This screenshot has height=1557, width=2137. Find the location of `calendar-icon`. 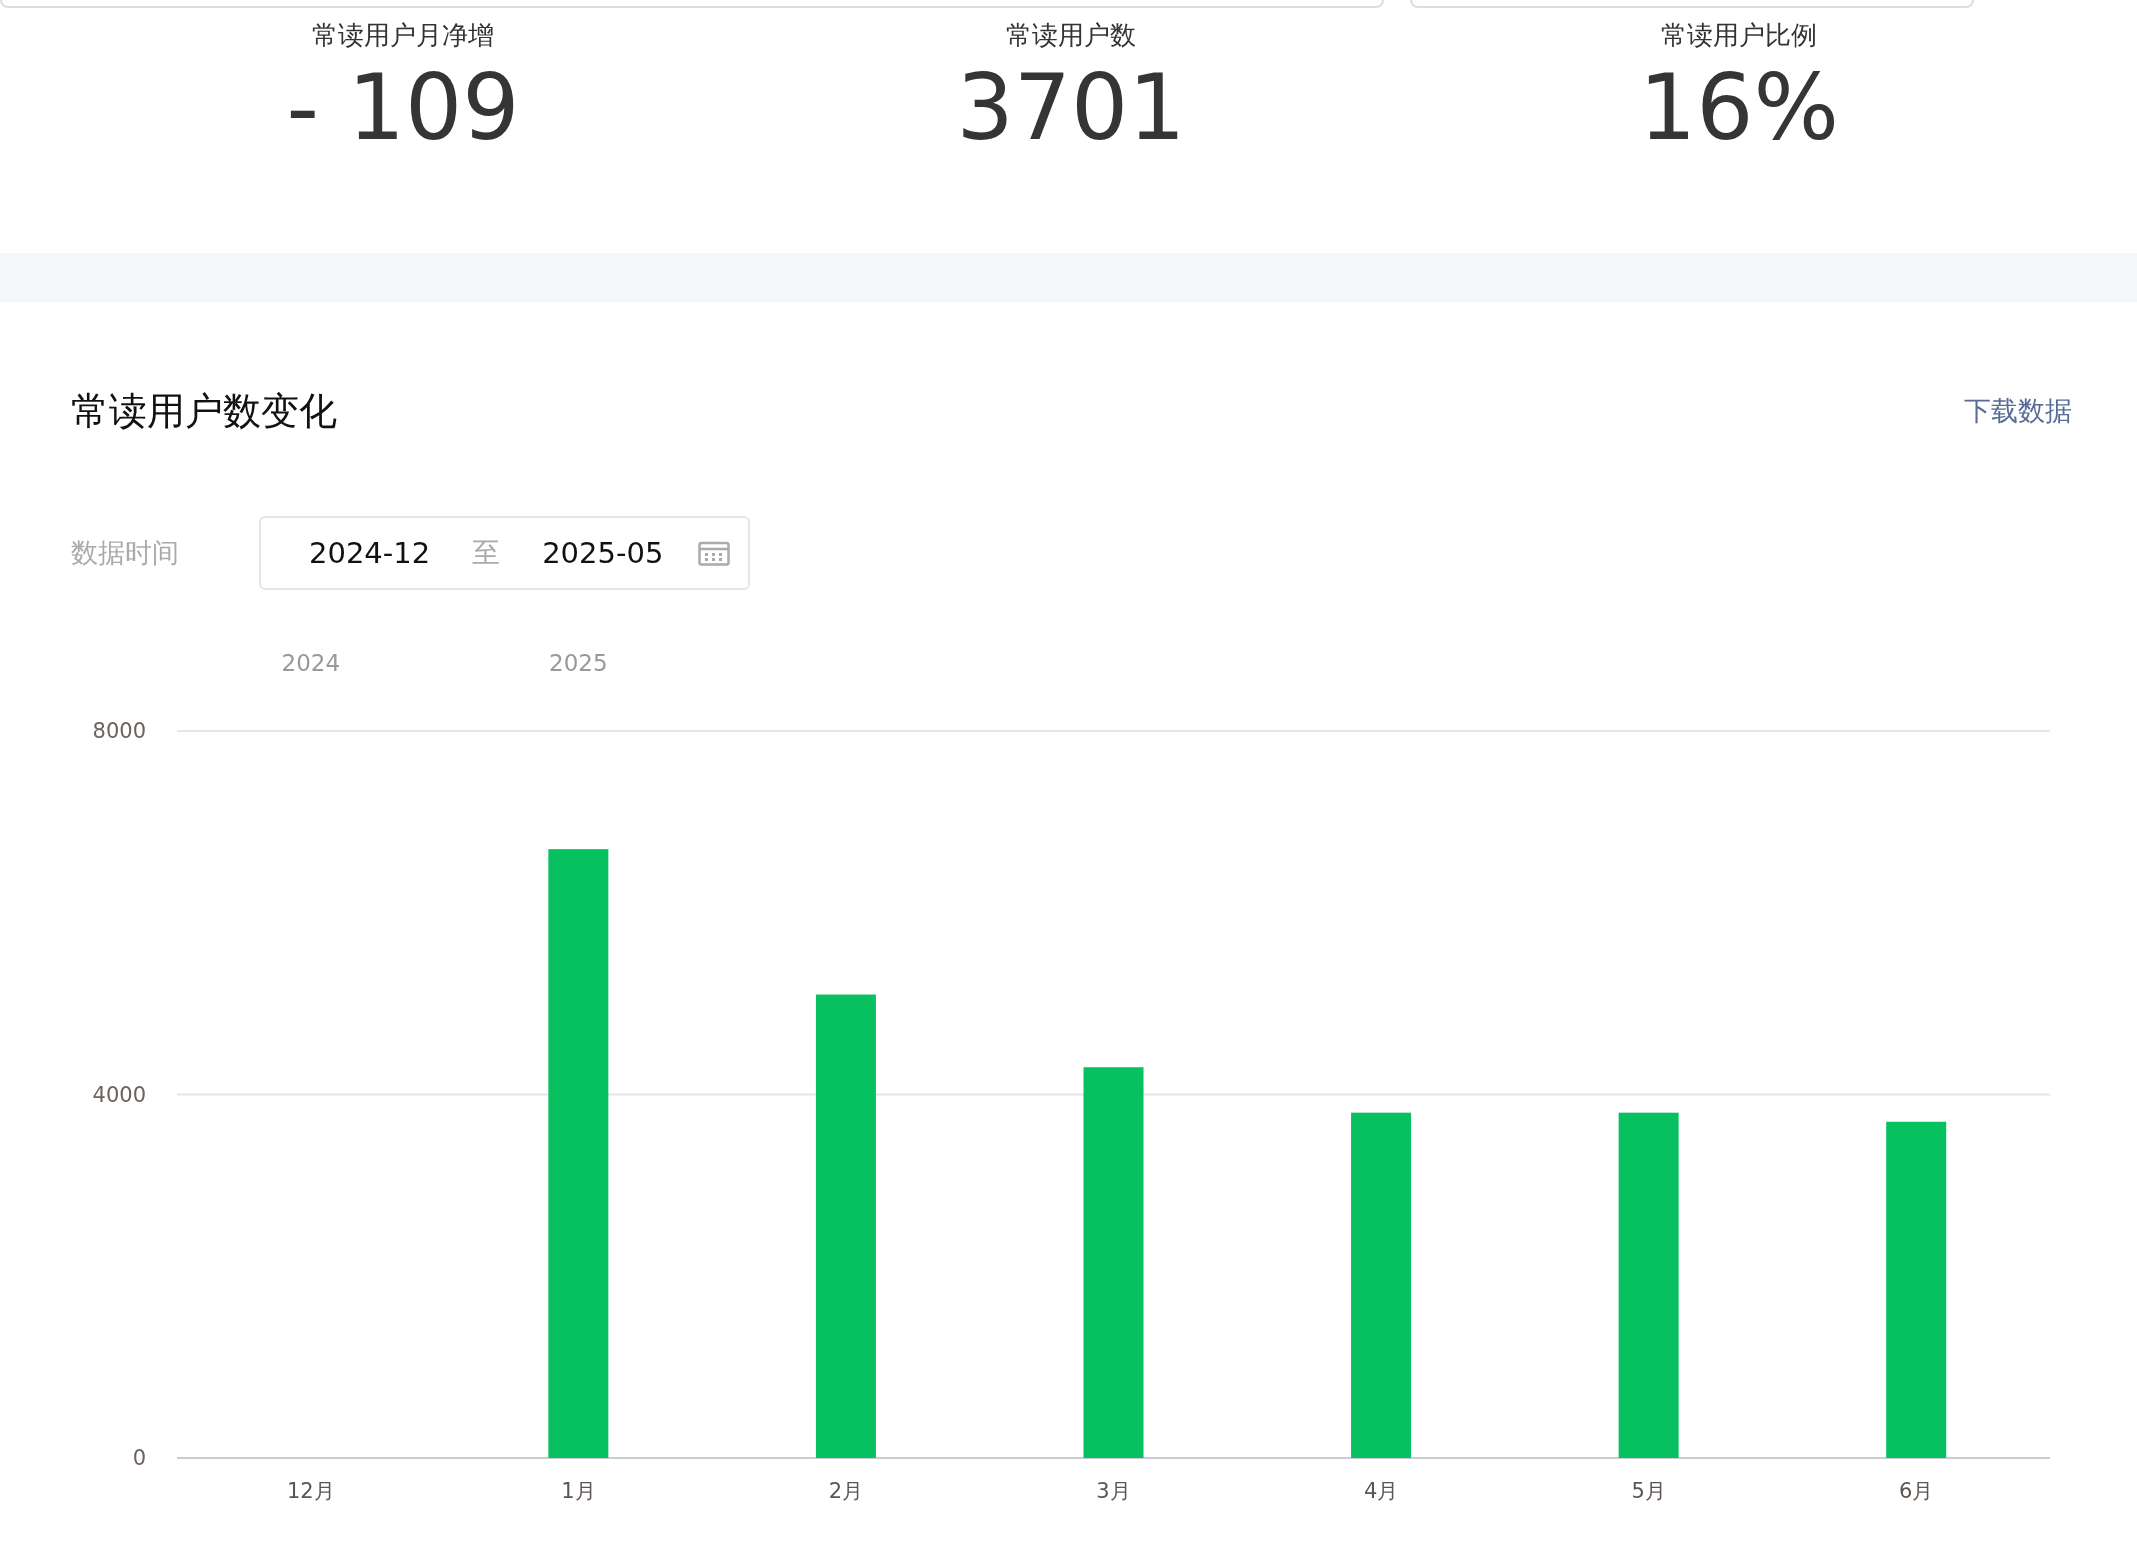

calendar-icon is located at coordinates (714, 553).